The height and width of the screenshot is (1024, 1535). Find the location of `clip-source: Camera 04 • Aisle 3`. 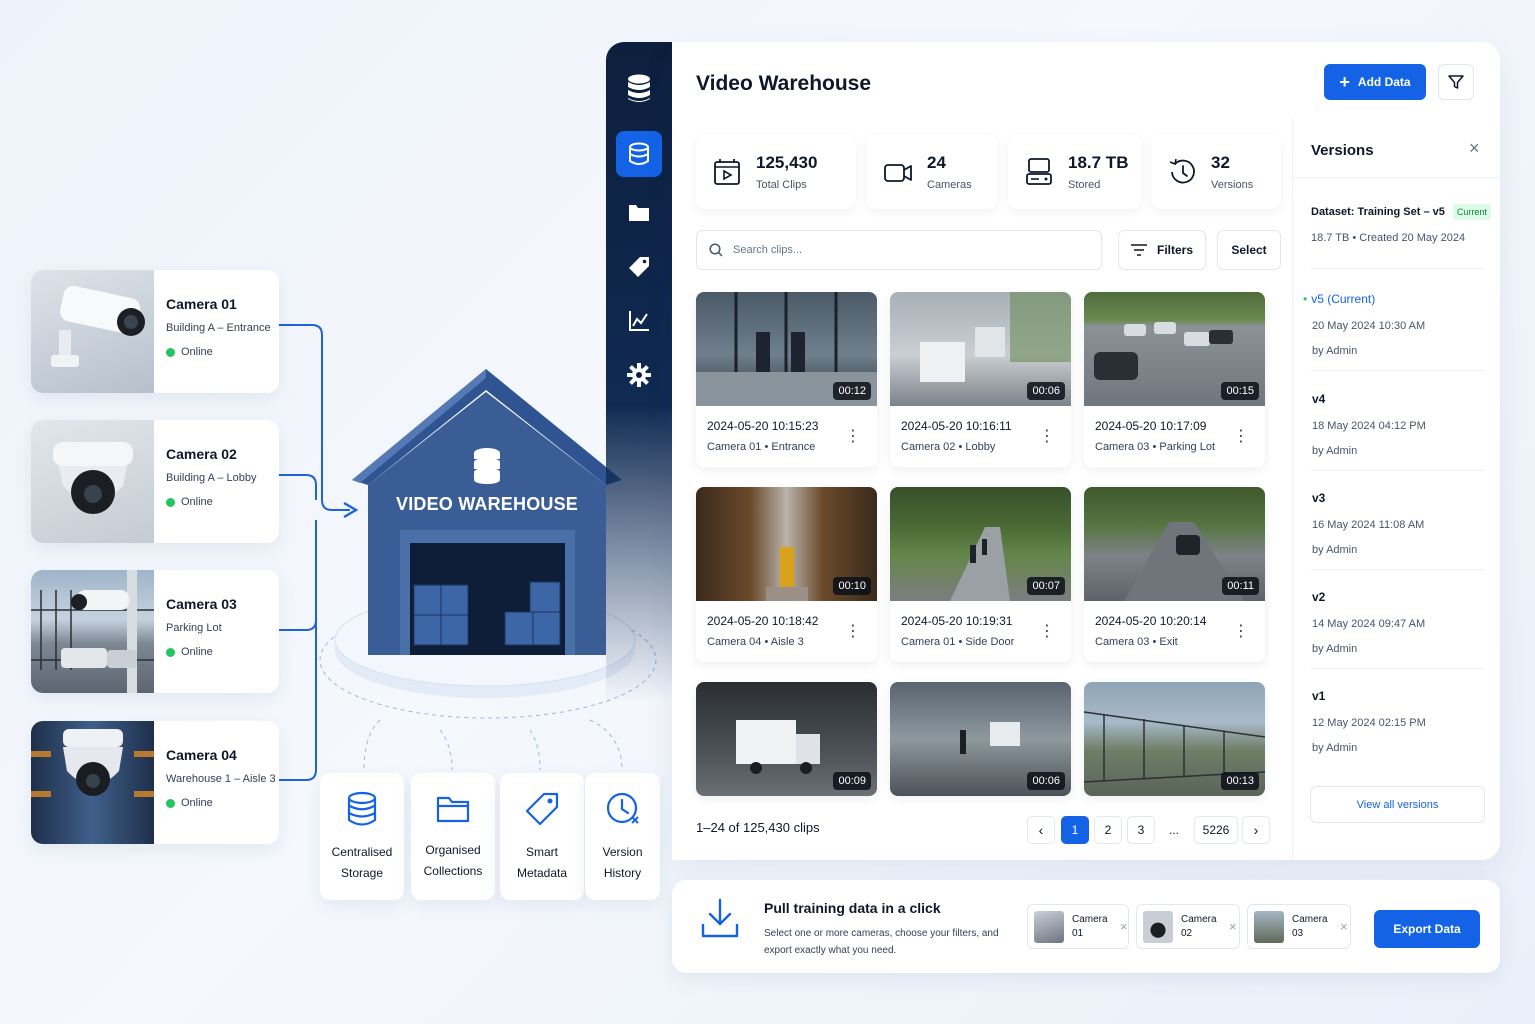

clip-source: Camera 04 • Aisle 3 is located at coordinates (755, 642).